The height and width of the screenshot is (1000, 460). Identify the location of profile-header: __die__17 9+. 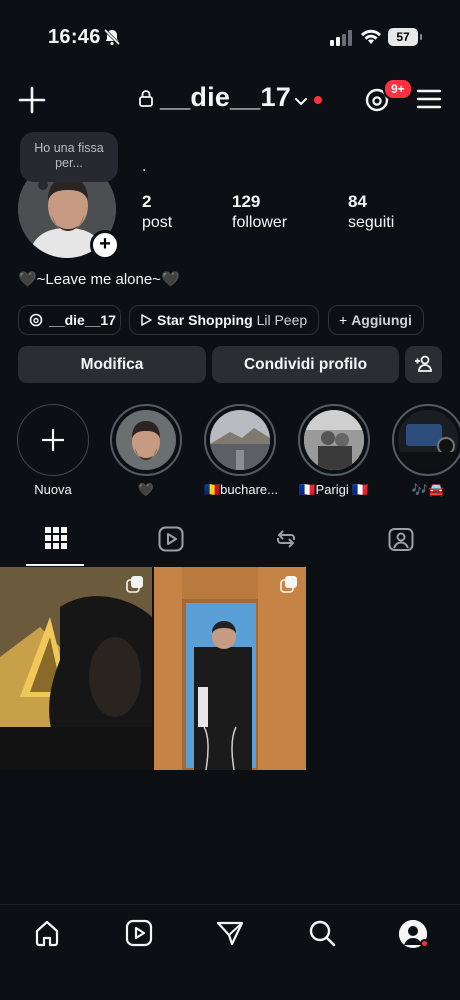
(230, 100).